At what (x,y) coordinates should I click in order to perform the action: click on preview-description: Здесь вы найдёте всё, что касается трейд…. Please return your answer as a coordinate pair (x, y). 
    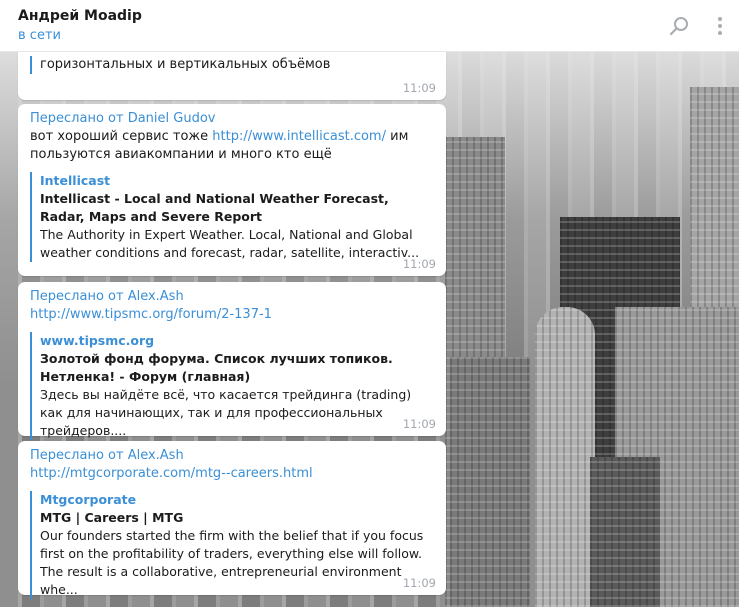
    Looking at the image, I should click on (226, 412).